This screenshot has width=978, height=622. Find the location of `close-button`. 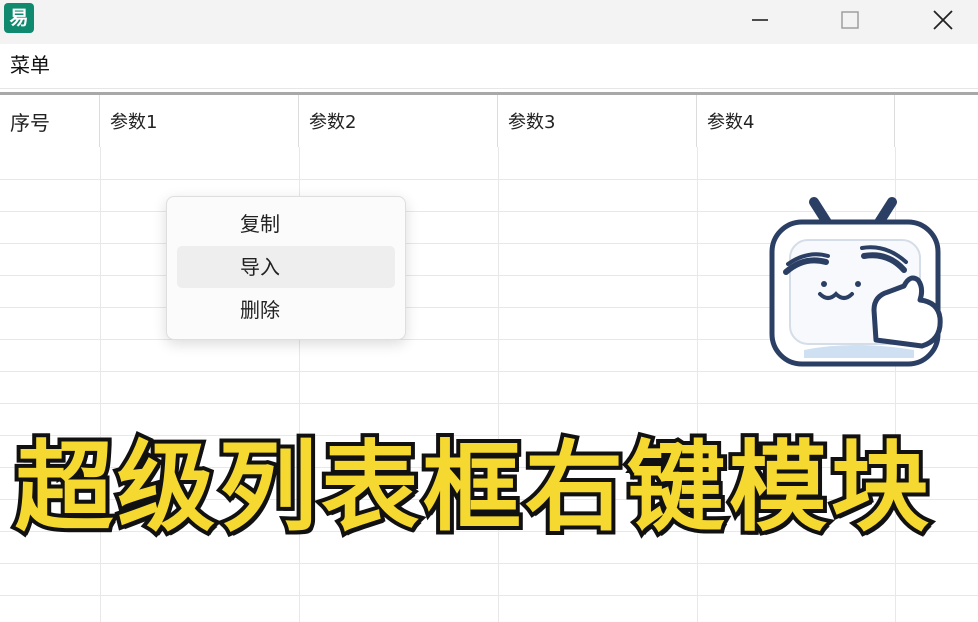

close-button is located at coordinates (943, 20).